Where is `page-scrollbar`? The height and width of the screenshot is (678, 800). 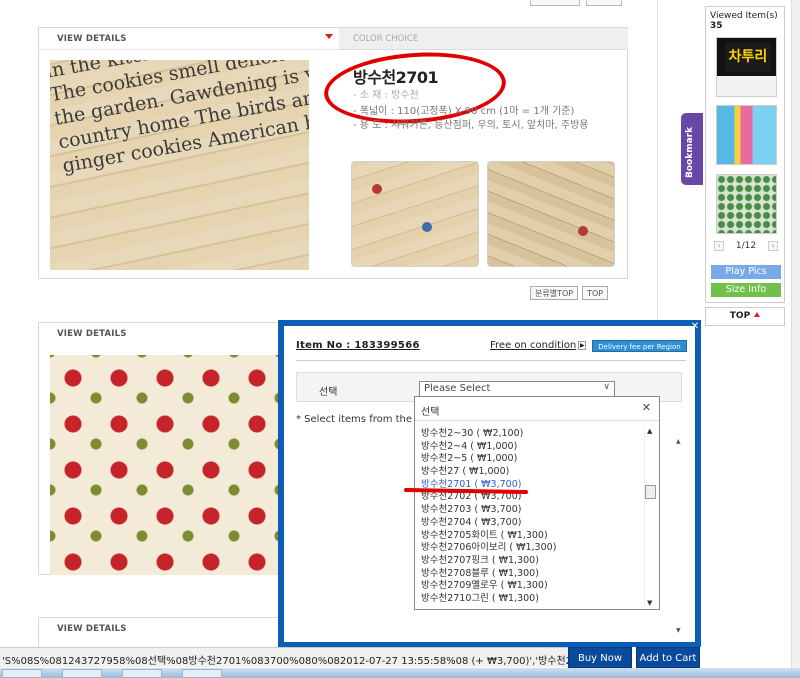 page-scrollbar is located at coordinates (795, 339).